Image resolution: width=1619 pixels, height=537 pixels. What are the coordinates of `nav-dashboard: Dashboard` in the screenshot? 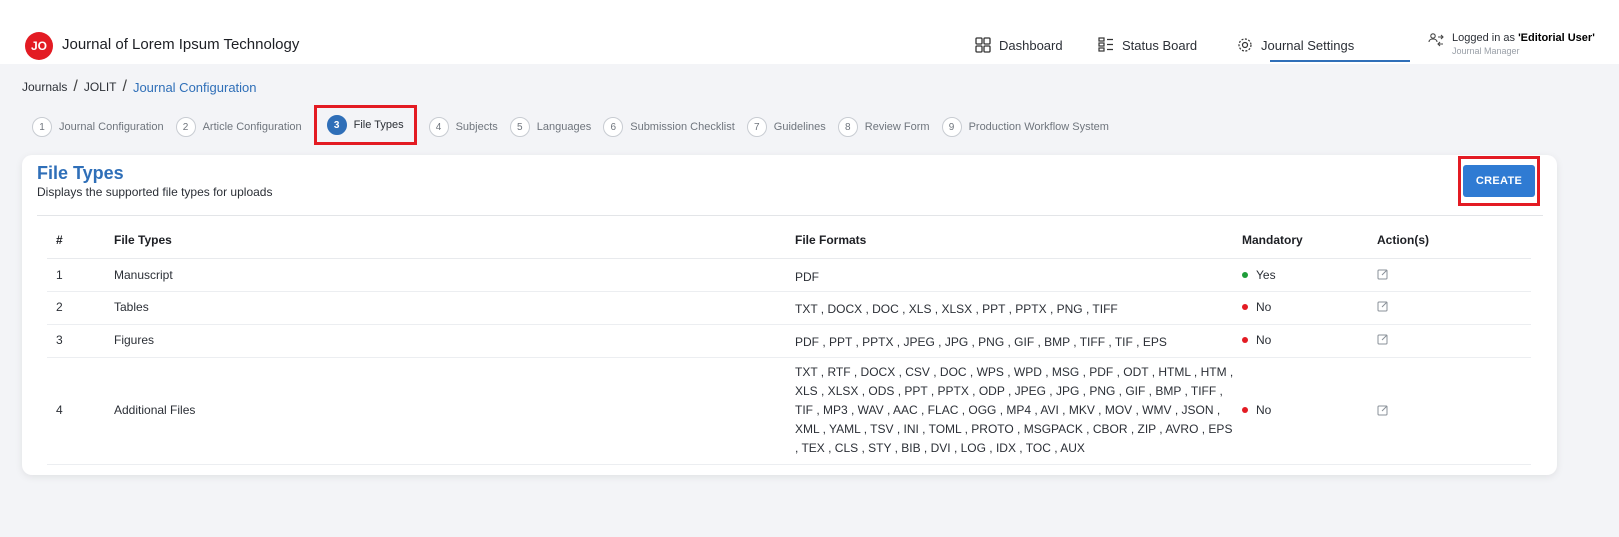 It's located at (1019, 45).